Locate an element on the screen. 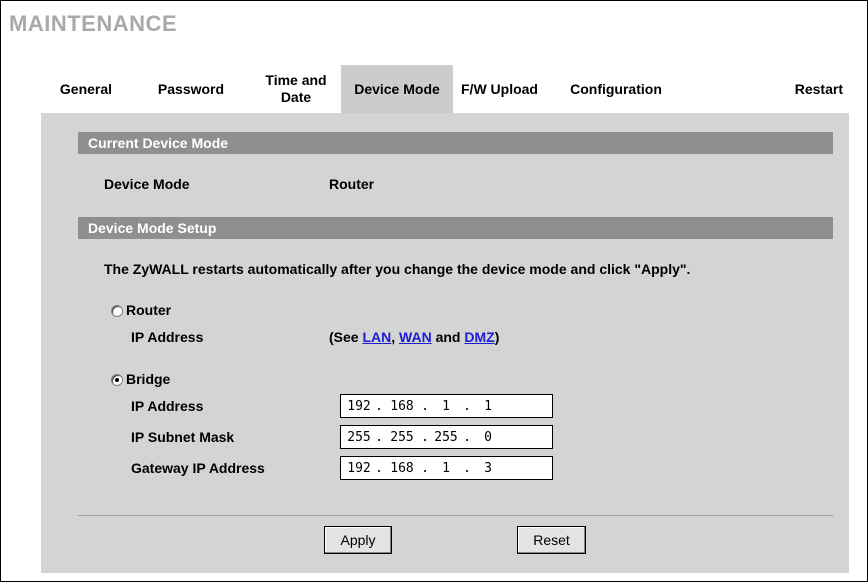  see-and: and is located at coordinates (448, 337).